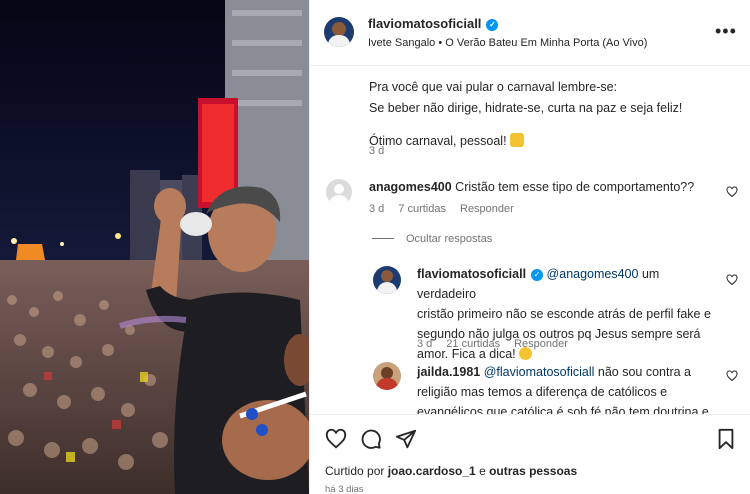 The width and height of the screenshot is (750, 494). Describe the element at coordinates (448, 372) in the screenshot. I see `reply-username: jailda.1981` at that location.